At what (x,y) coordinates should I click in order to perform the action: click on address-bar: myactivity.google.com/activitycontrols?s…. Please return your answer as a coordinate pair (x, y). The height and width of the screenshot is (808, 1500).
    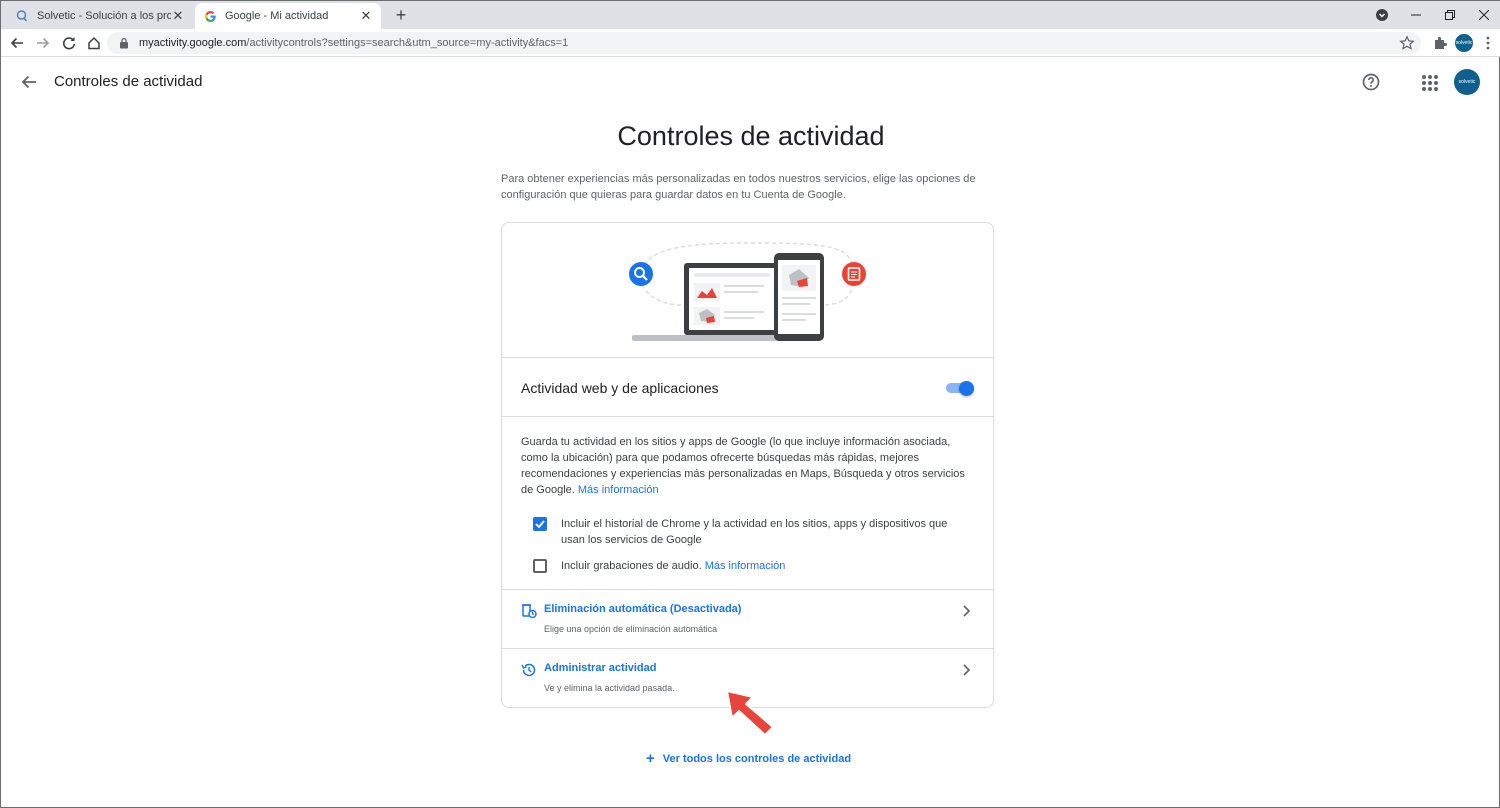
    Looking at the image, I should click on (764, 43).